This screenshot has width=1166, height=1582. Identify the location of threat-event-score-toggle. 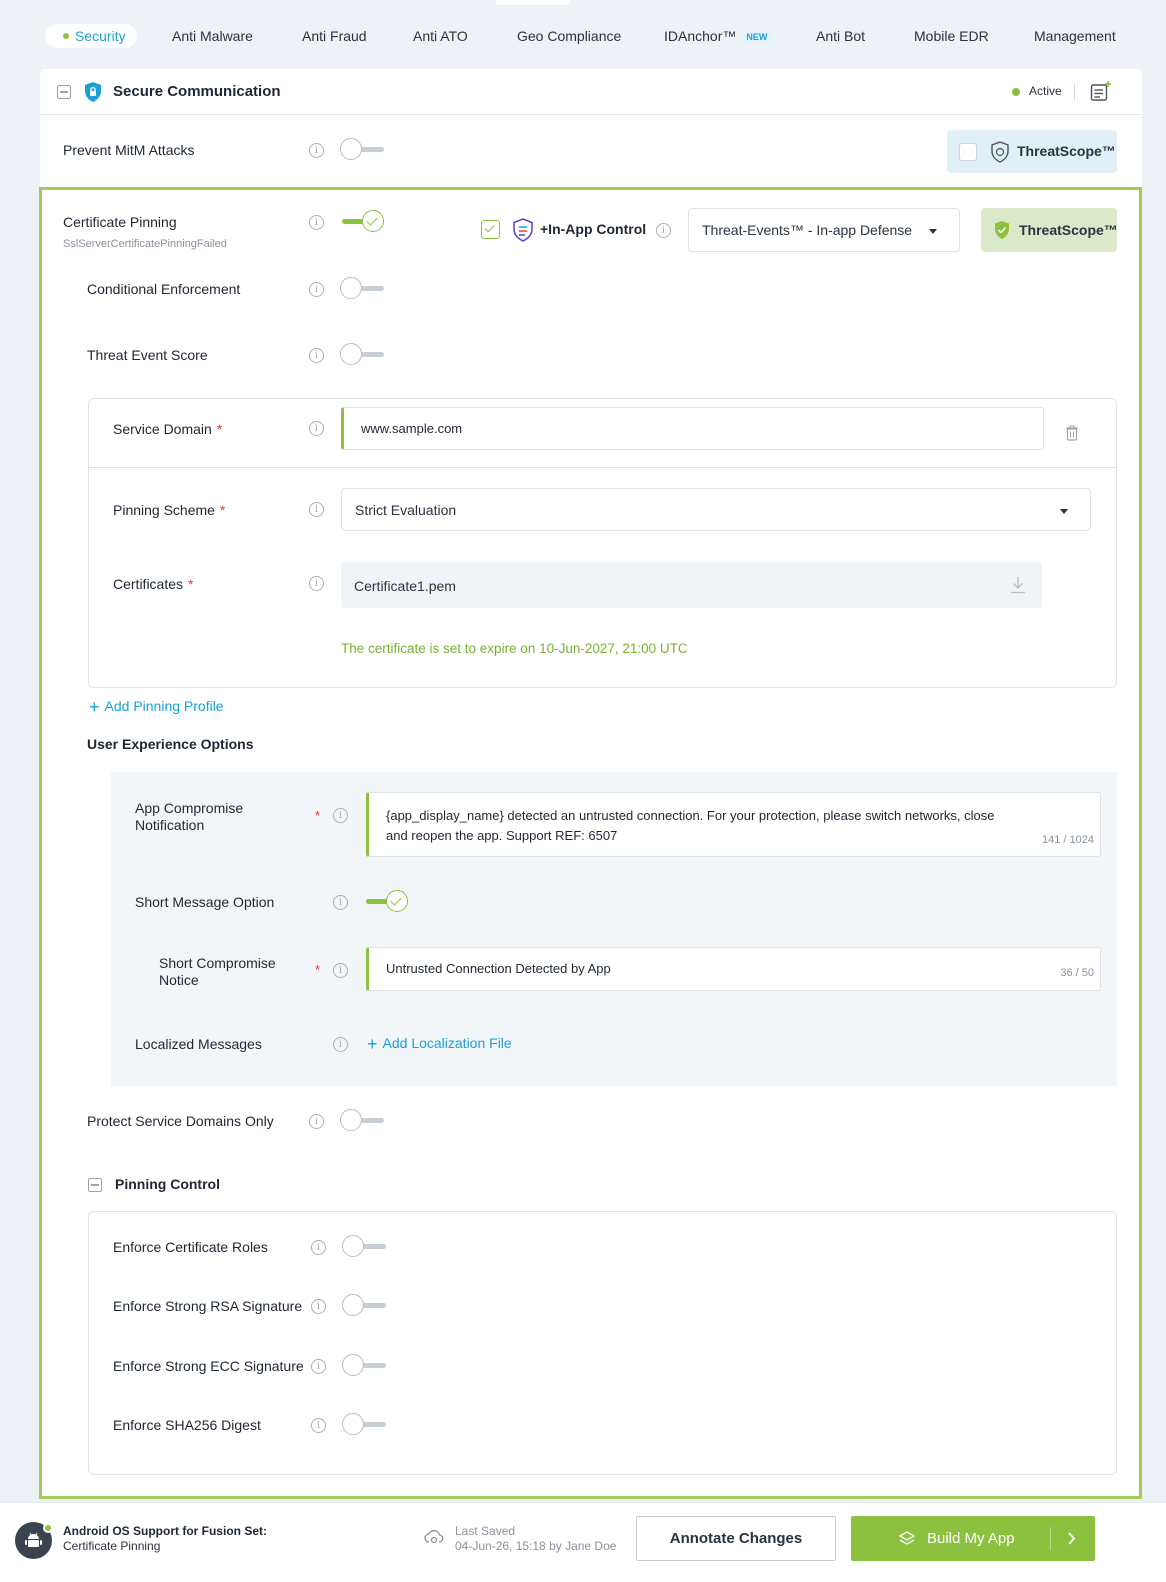
(363, 355).